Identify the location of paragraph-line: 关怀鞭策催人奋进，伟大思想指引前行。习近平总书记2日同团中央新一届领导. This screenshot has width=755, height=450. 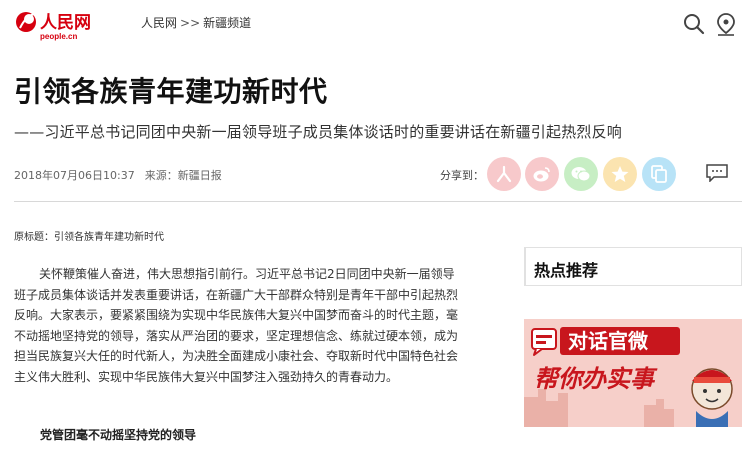
(247, 274).